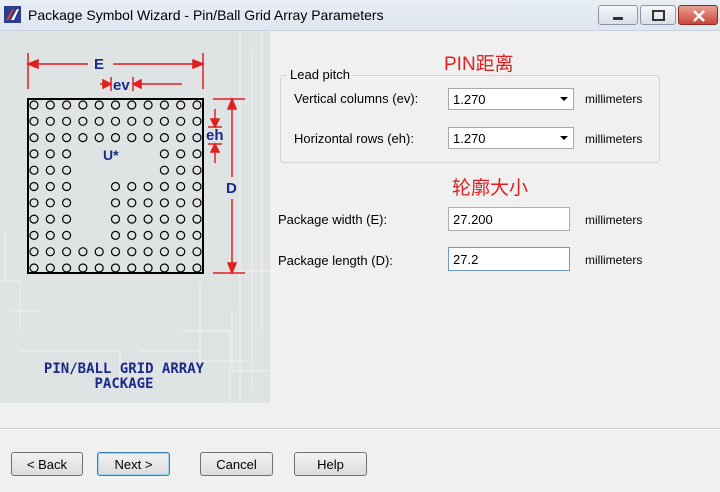 This screenshot has height=492, width=720. Describe the element at coordinates (614, 99) in the screenshot. I see `vertical-columns-unit: millimeters` at that location.